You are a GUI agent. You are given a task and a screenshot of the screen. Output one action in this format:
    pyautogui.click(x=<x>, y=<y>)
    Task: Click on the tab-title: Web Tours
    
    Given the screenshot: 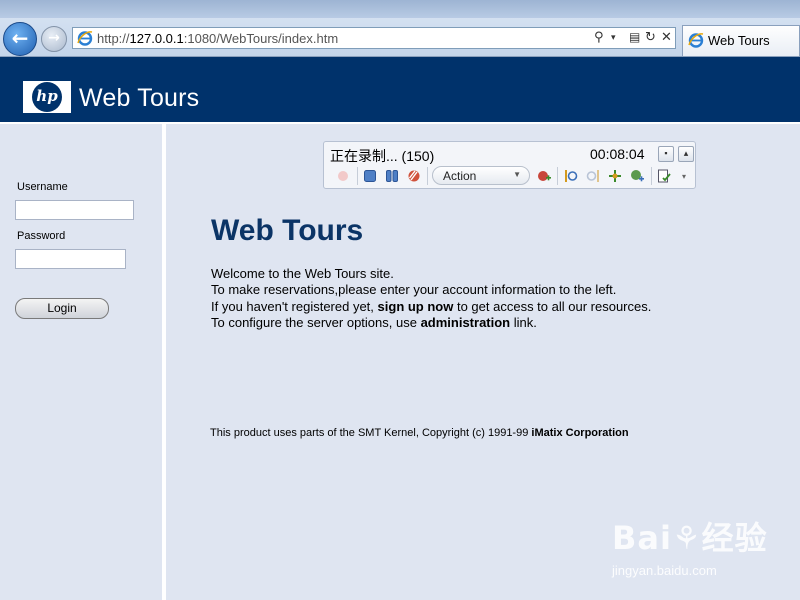 What is the action you would take?
    pyautogui.click(x=739, y=40)
    